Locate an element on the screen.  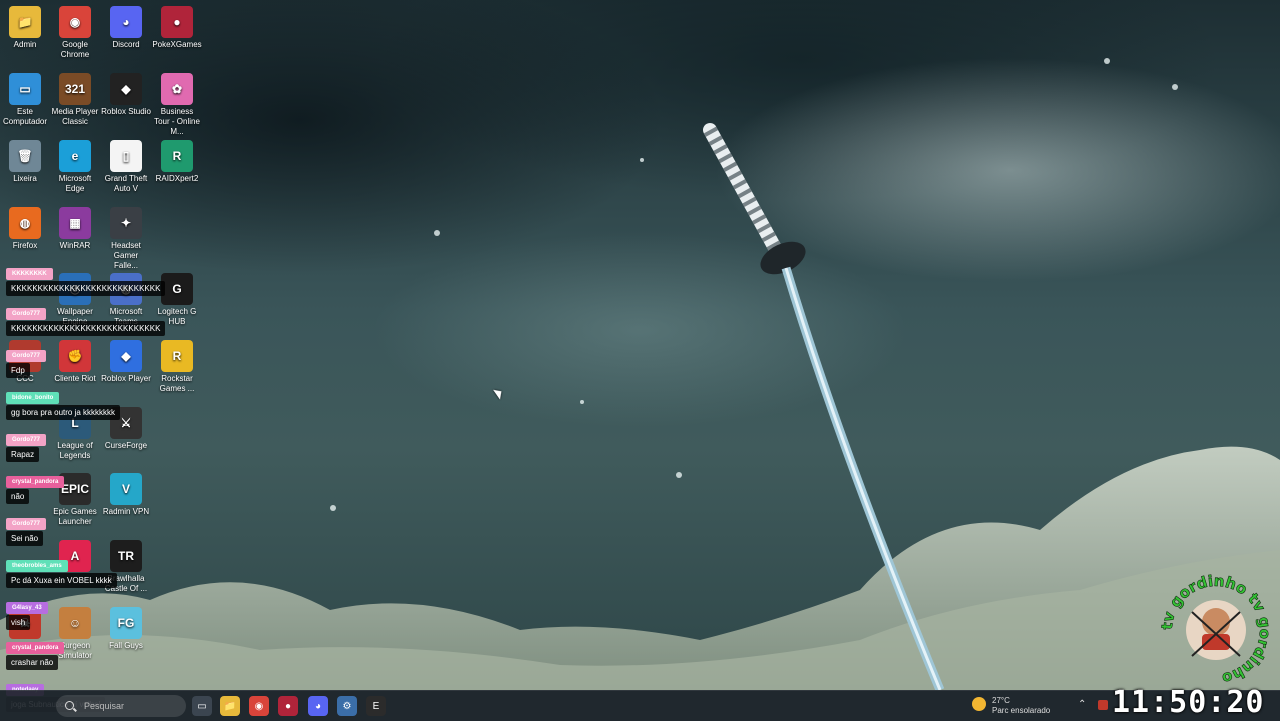
desktop-icon: FG Fall Guys is located at coordinates (126, 627).